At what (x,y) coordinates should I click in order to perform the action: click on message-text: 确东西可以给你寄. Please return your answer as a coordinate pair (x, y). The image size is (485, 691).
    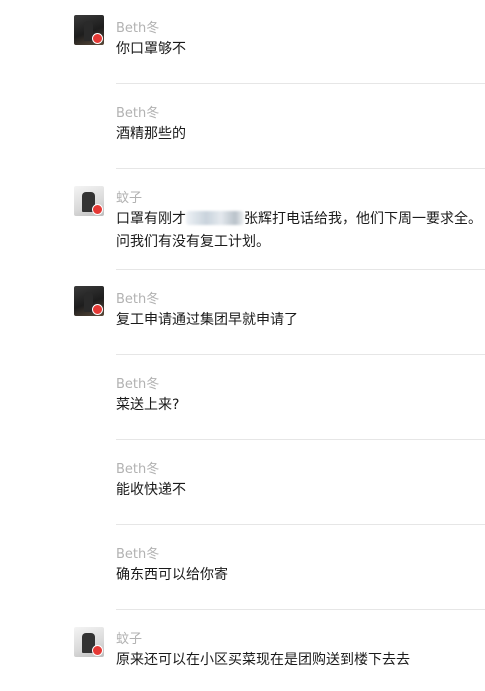
    Looking at the image, I should click on (172, 575).